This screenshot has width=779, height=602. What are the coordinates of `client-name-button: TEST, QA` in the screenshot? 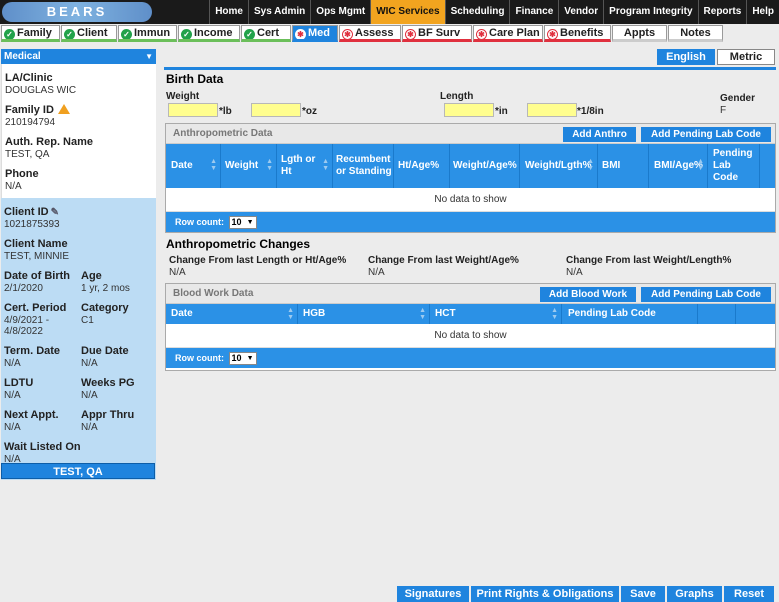 It's located at (78, 471).